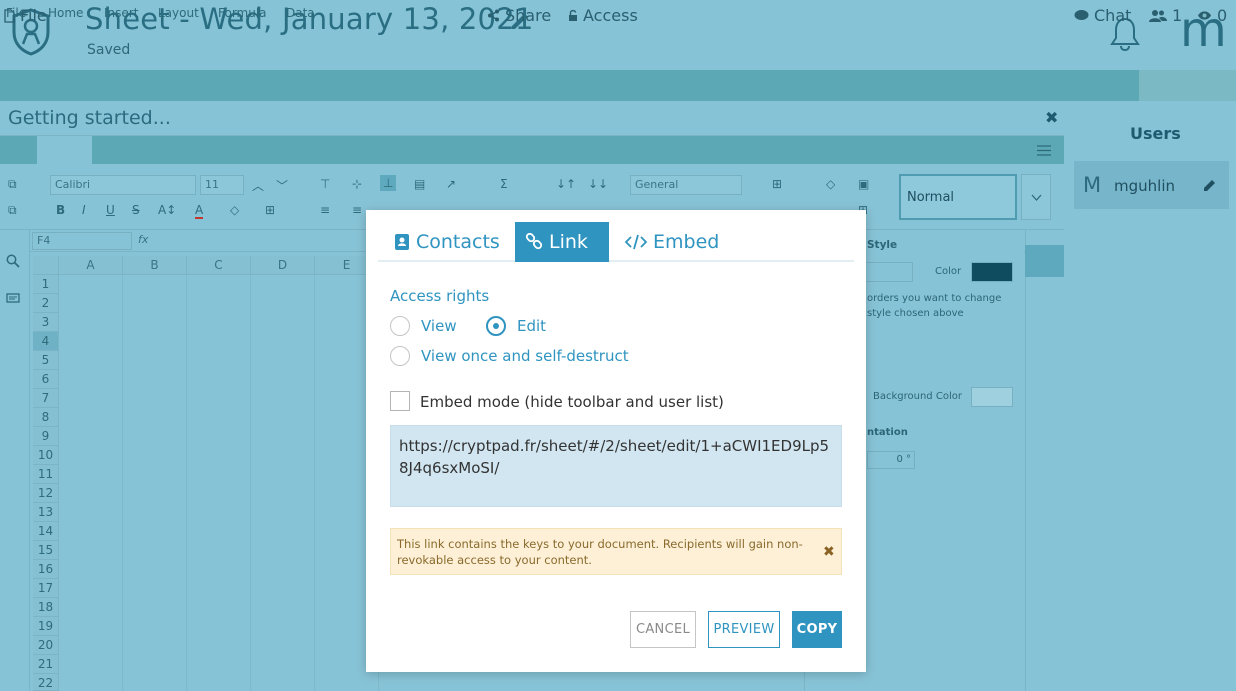 The width and height of the screenshot is (1236, 691). Describe the element at coordinates (46, 360) in the screenshot. I see `row-header: 5` at that location.